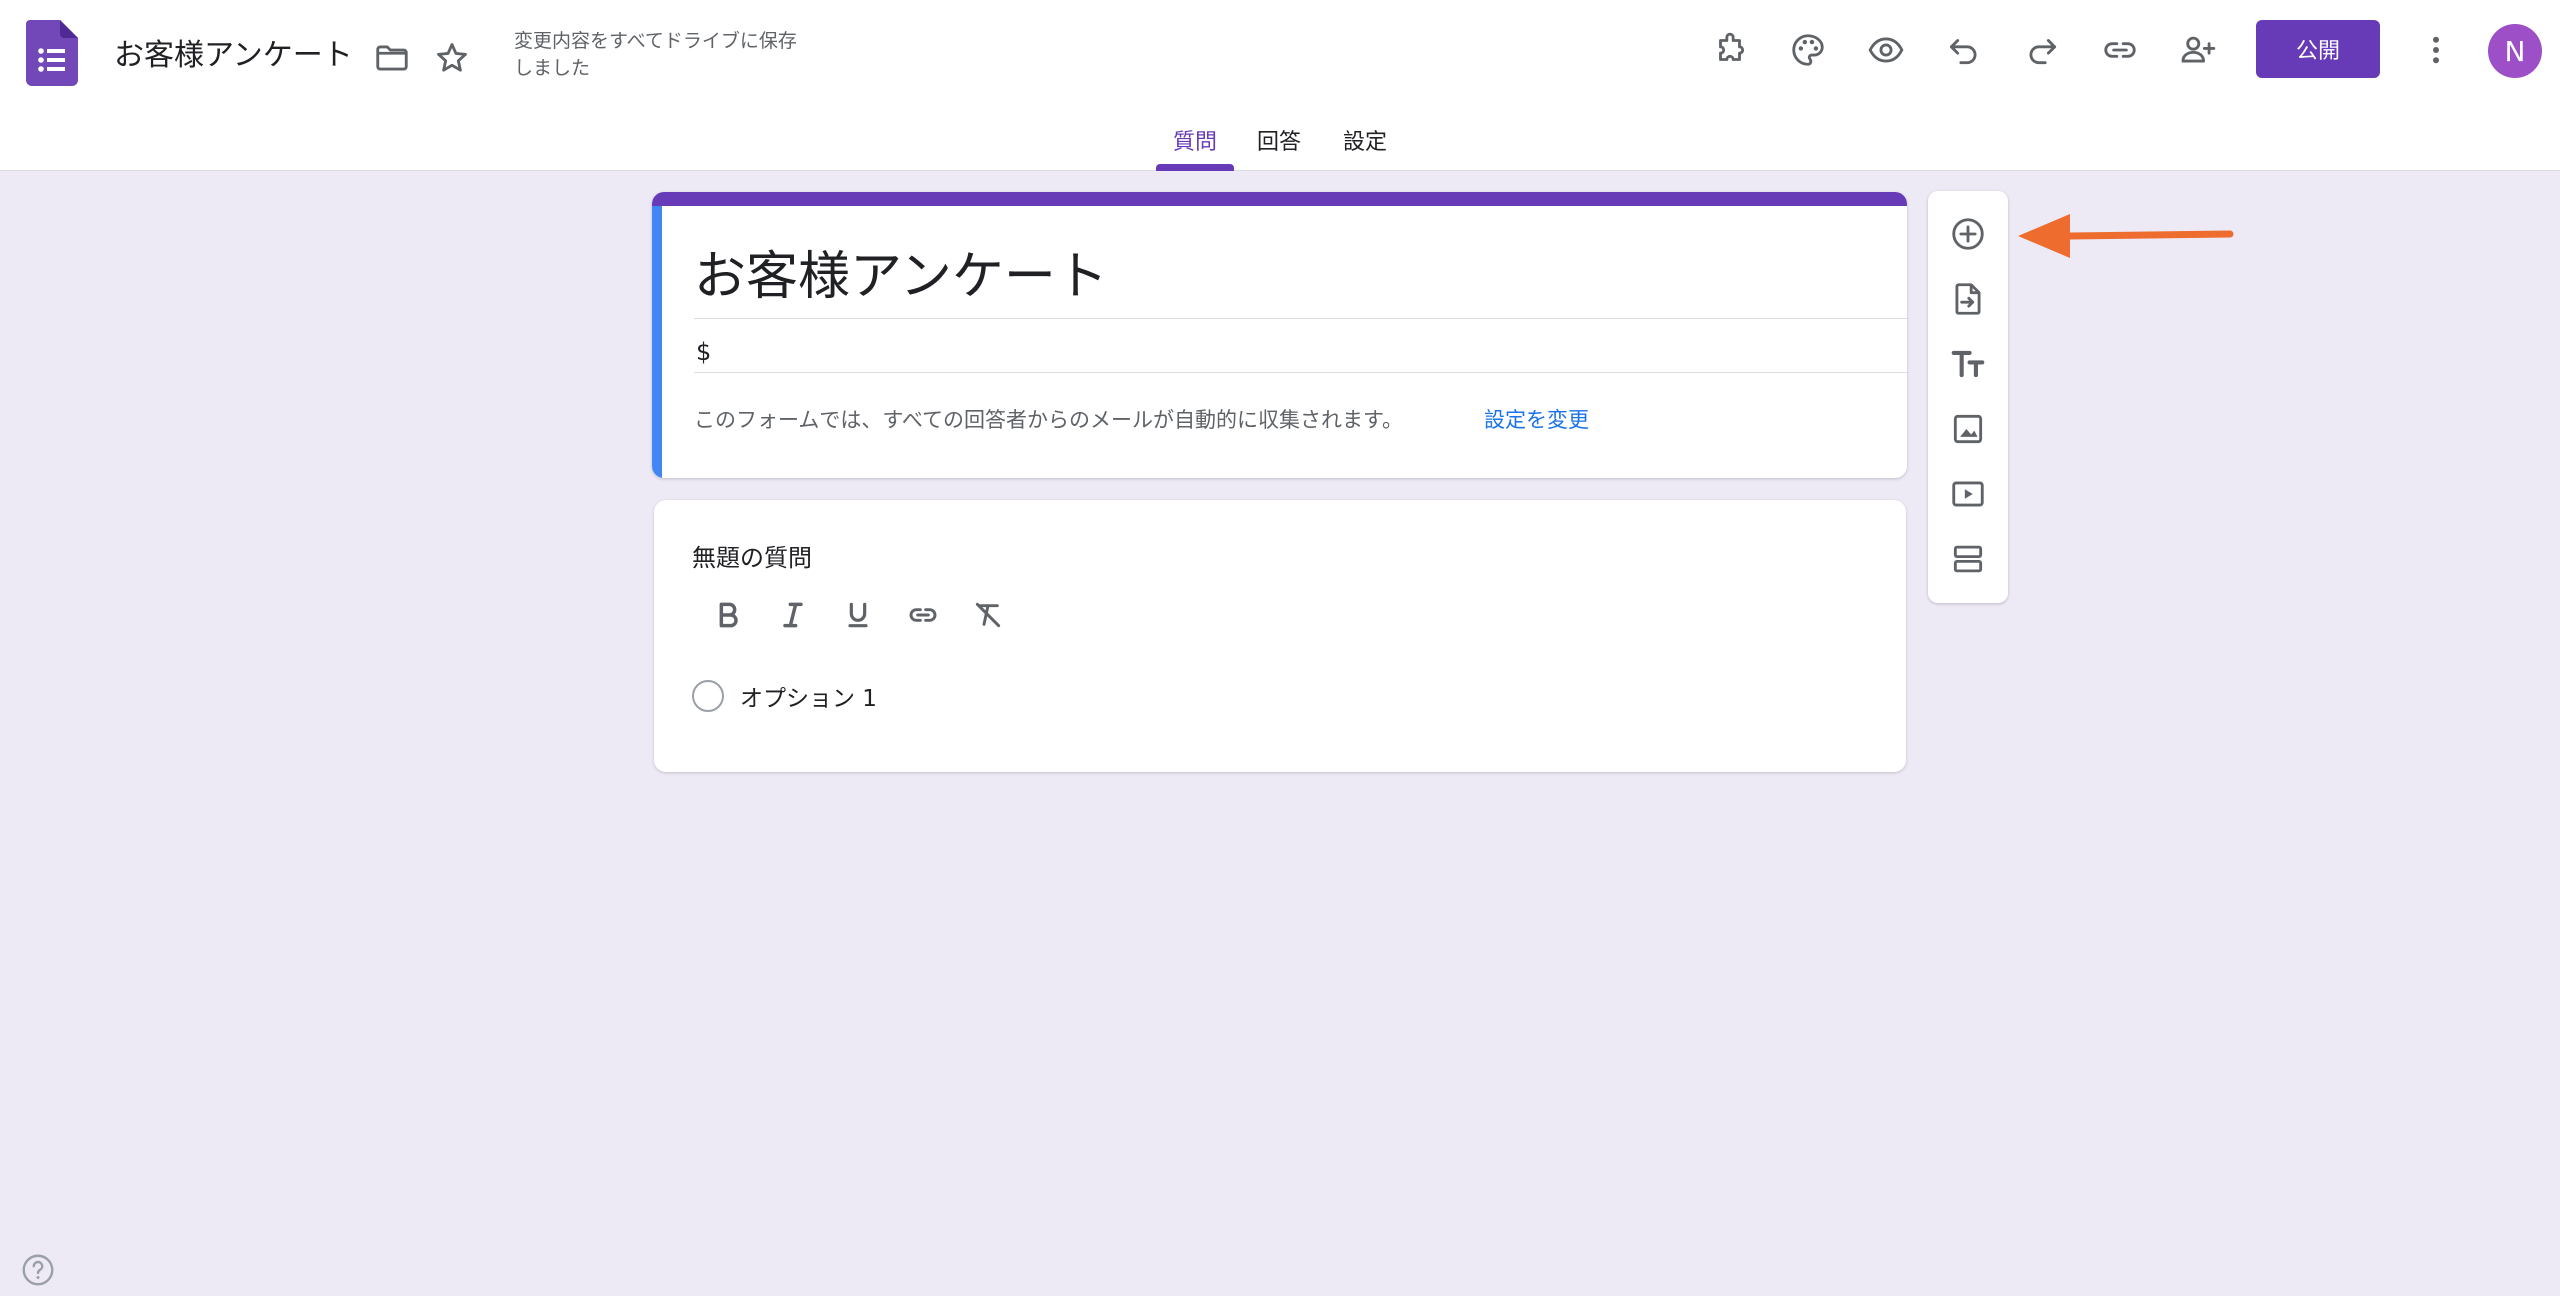  What do you see at coordinates (2436, 50) in the screenshot?
I see `more-vert-icon` at bounding box center [2436, 50].